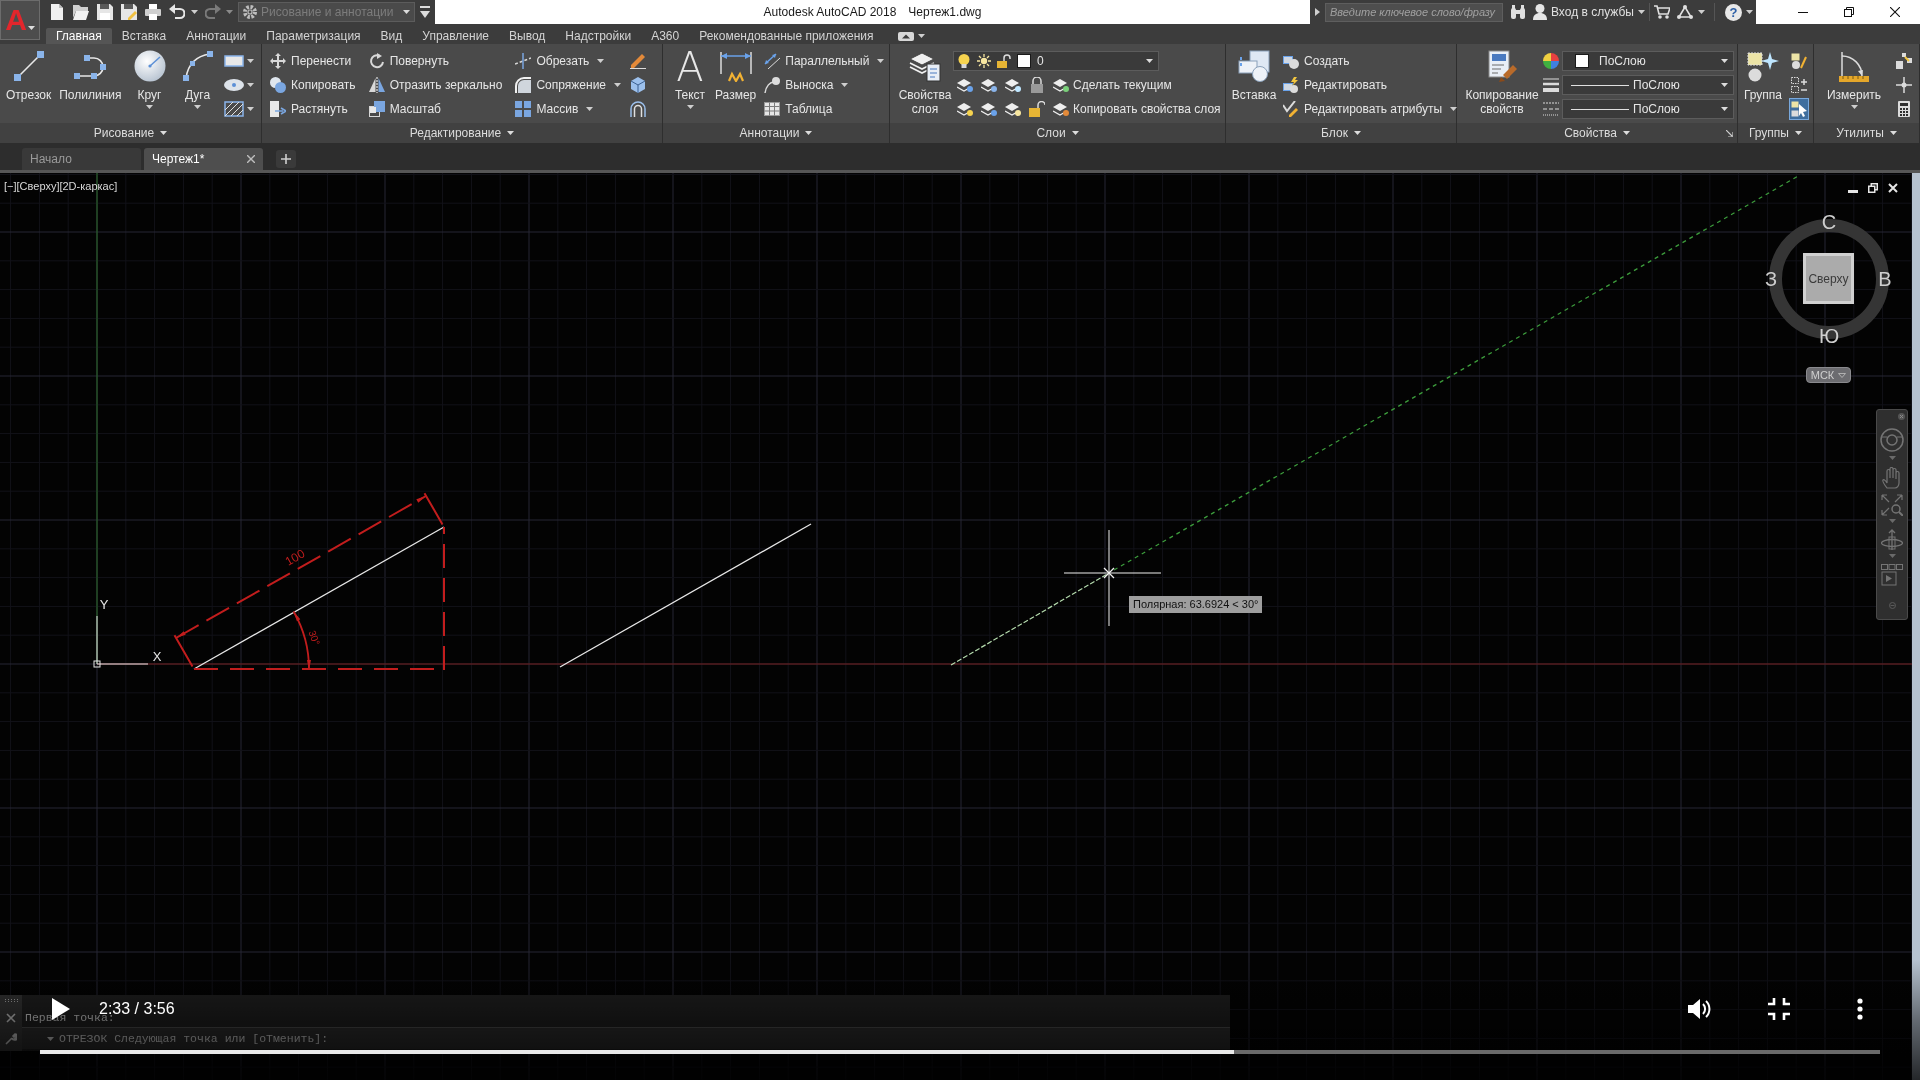 This screenshot has width=1920, height=1080. Describe the element at coordinates (824, 61) in the screenshot. I see `ribbon-button: Параллельный` at that location.